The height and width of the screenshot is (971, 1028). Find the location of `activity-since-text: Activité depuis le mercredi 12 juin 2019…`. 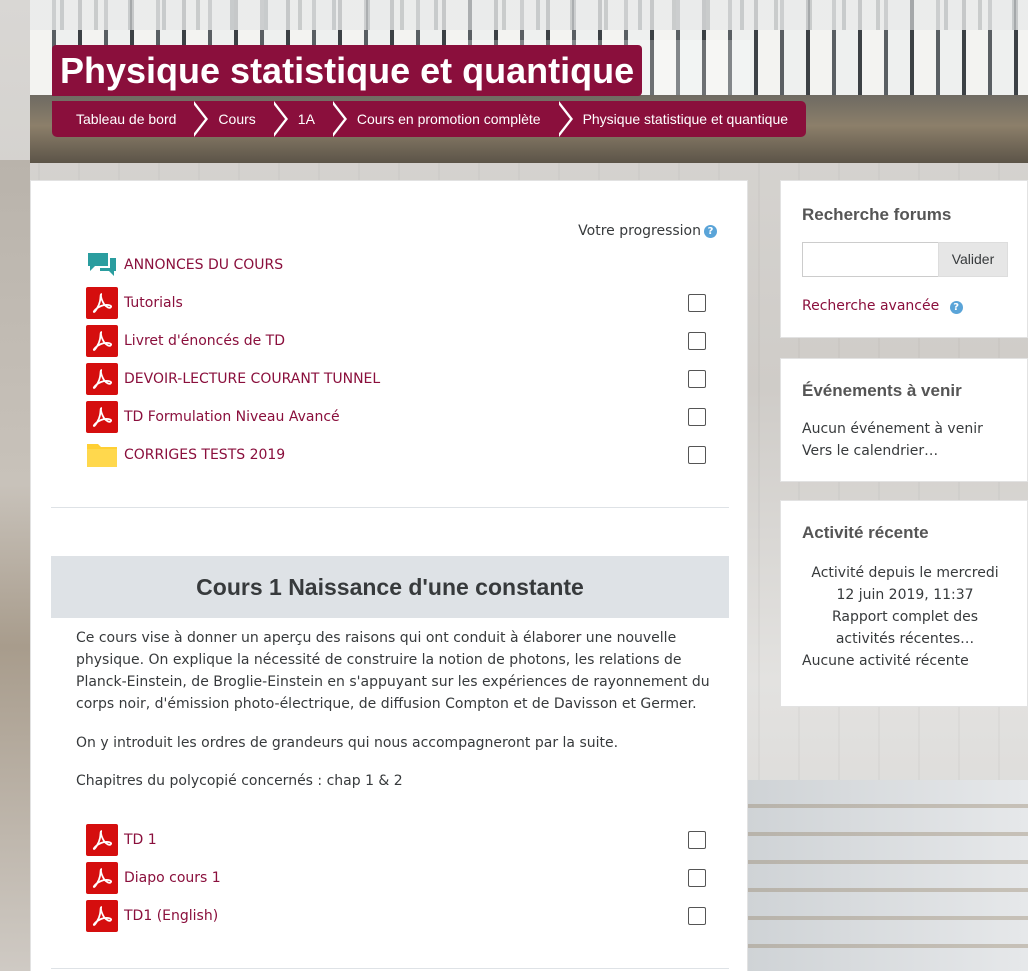

activity-since-text: Activité depuis le mercredi 12 juin 2019… is located at coordinates (905, 584).